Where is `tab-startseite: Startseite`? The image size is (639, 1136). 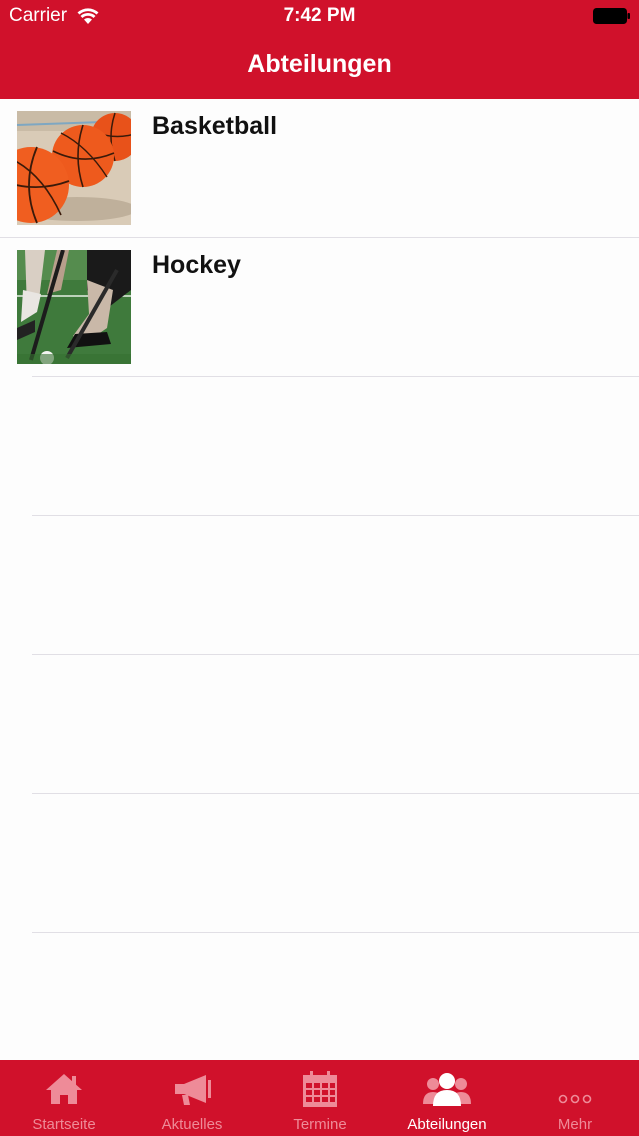 tab-startseite: Startseite is located at coordinates (64, 1098).